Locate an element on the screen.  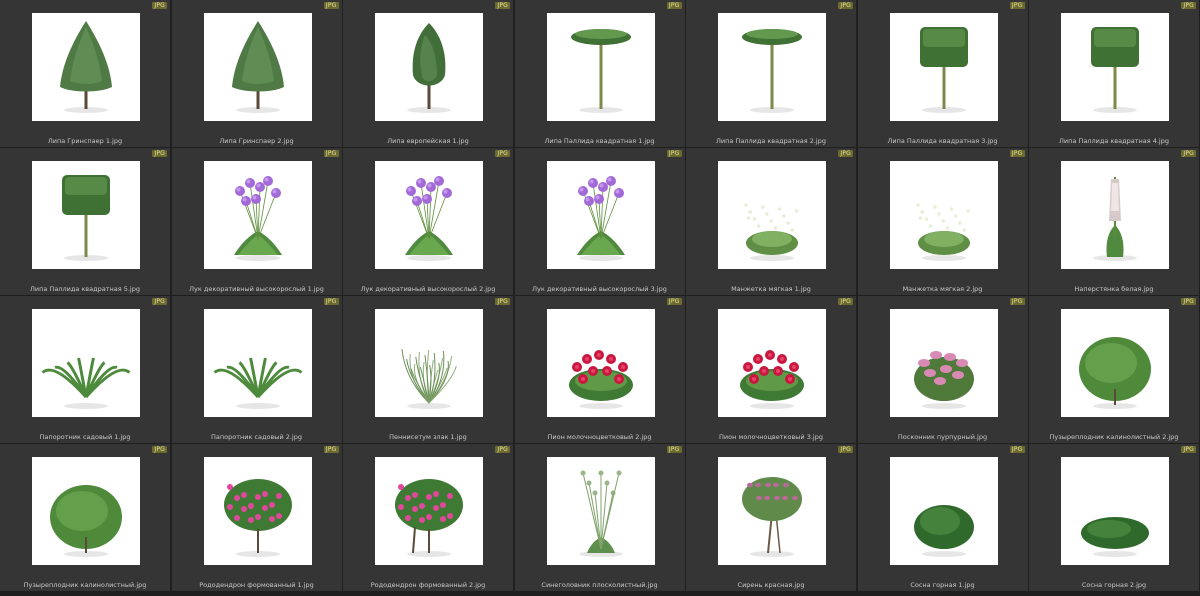
file-tile: JPG Пузыреплодник калинолистный 2.jpg is located at coordinates (1114, 369).